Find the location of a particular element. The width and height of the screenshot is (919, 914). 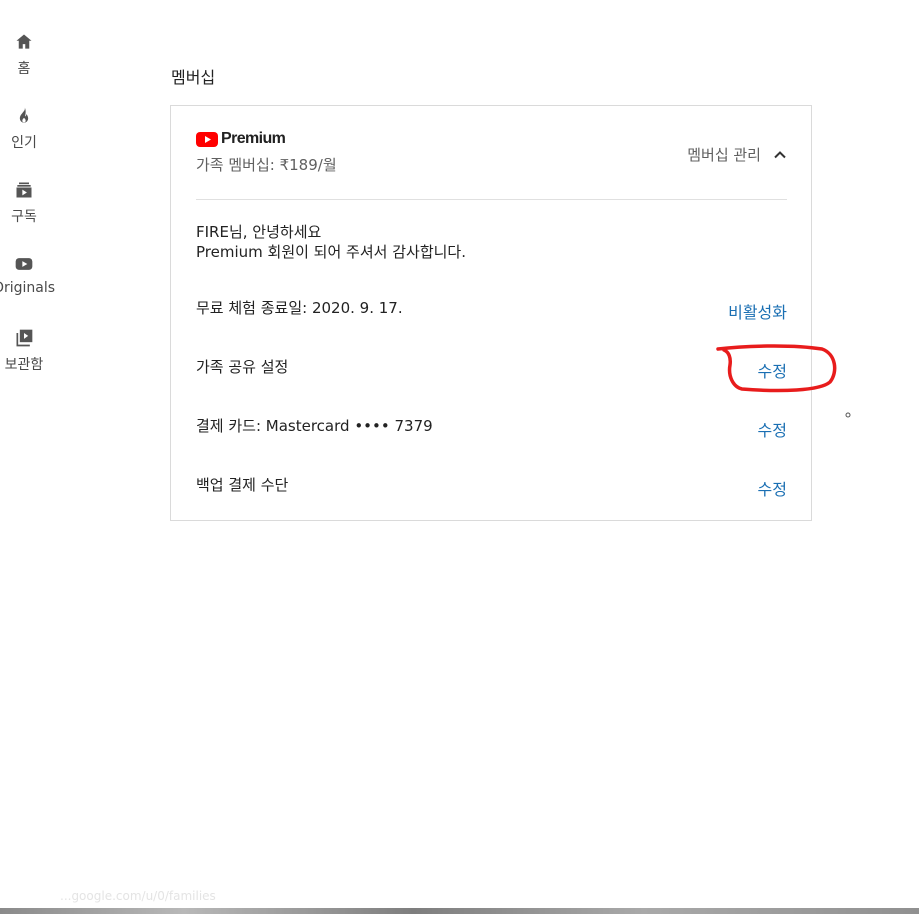

manage-membership-button: 멤버십 관리 is located at coordinates (737, 154).